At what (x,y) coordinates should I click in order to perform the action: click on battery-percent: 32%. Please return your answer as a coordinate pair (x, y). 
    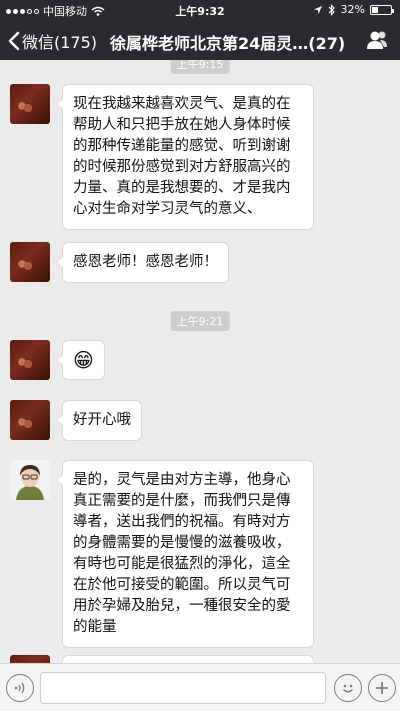
    Looking at the image, I should click on (352, 9).